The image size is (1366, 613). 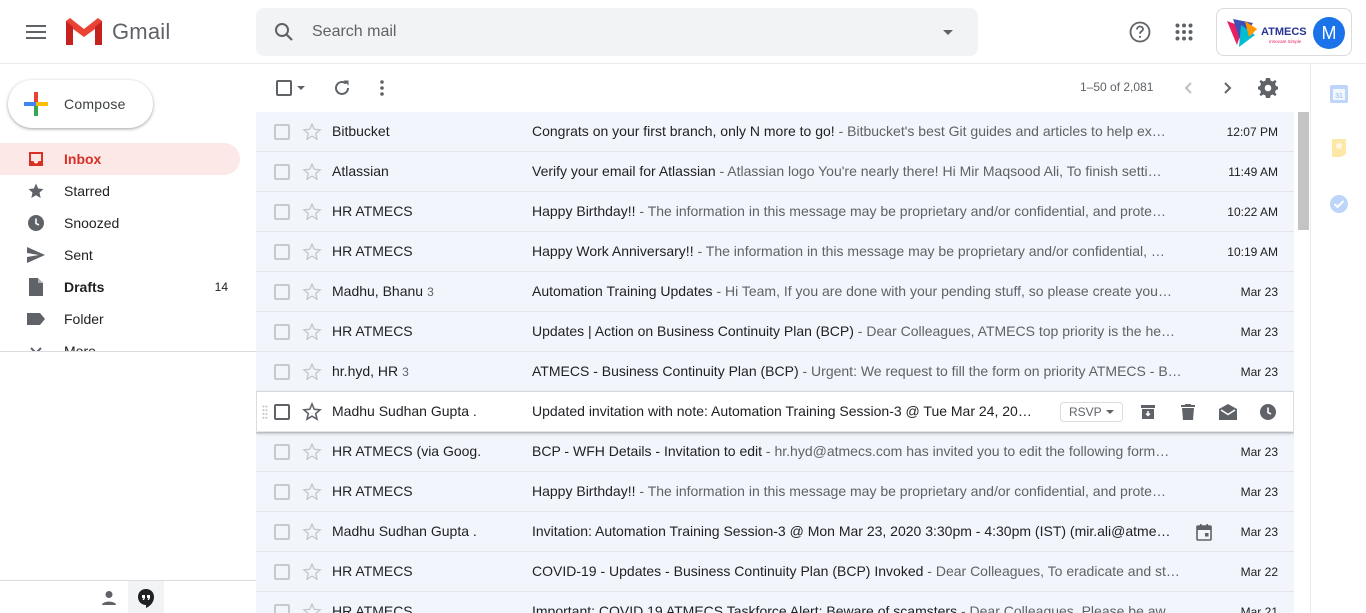 I want to click on search-input, so click(x=612, y=32).